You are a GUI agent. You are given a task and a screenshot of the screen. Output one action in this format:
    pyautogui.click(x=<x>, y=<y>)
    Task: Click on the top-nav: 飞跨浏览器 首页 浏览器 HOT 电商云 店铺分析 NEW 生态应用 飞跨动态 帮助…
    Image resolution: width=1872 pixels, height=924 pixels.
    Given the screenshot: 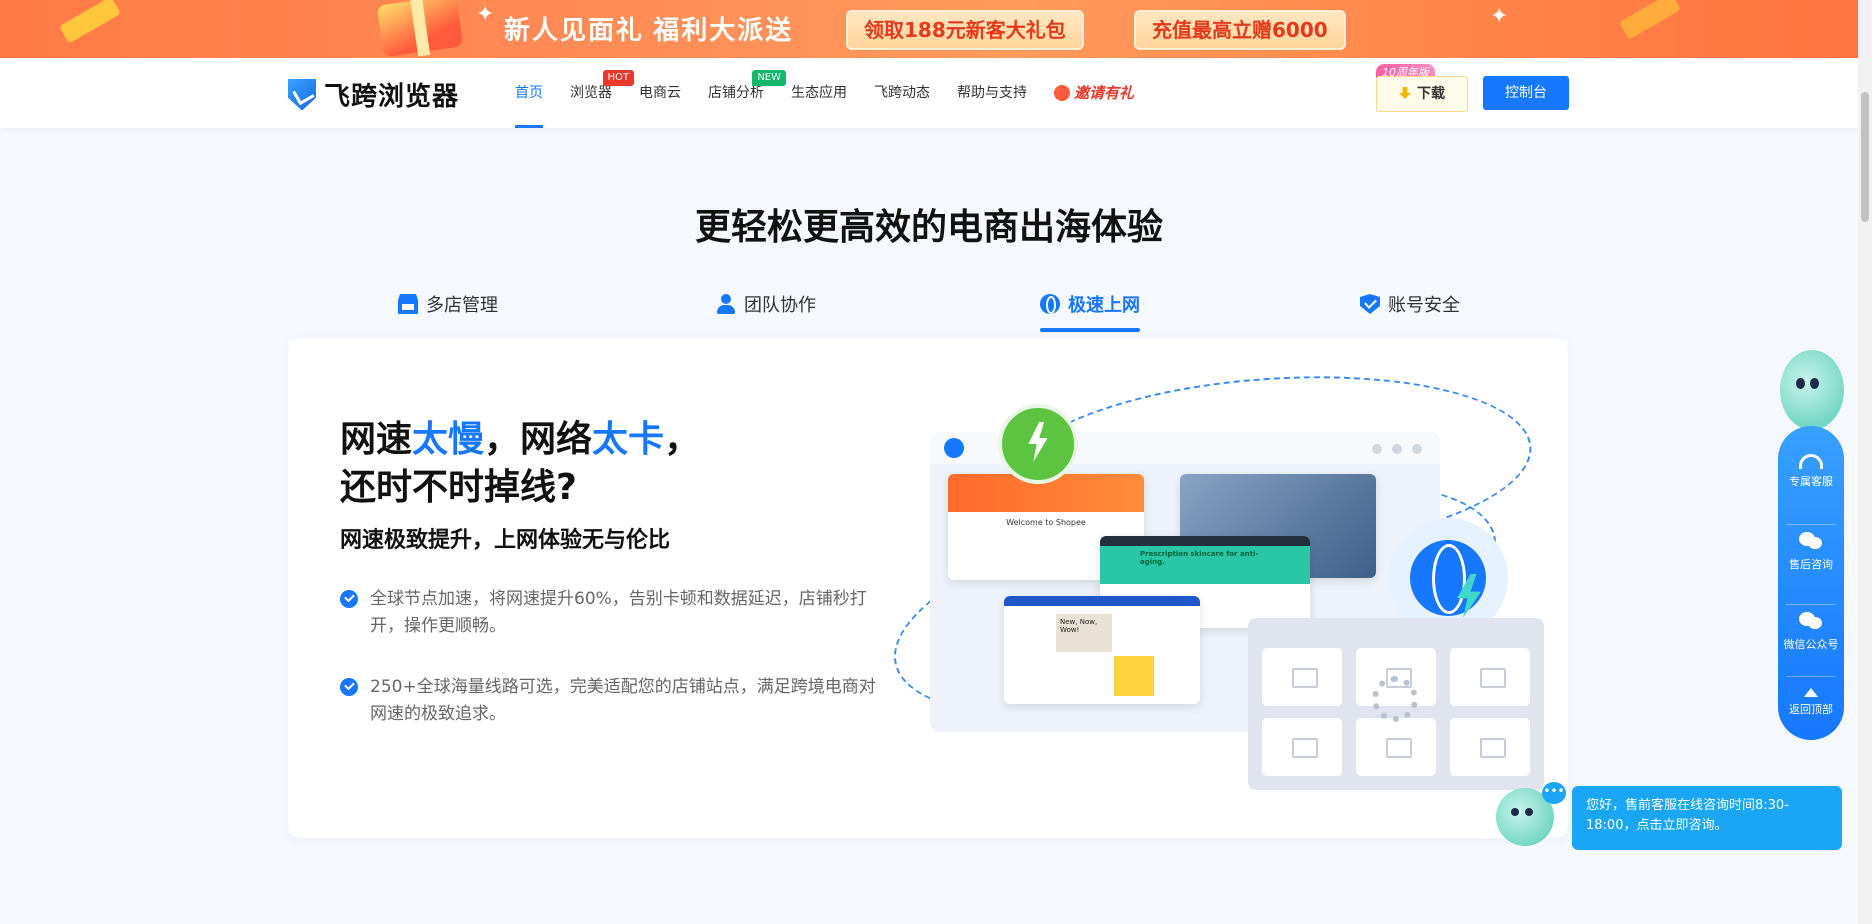 What is the action you would take?
    pyautogui.click(x=929, y=93)
    